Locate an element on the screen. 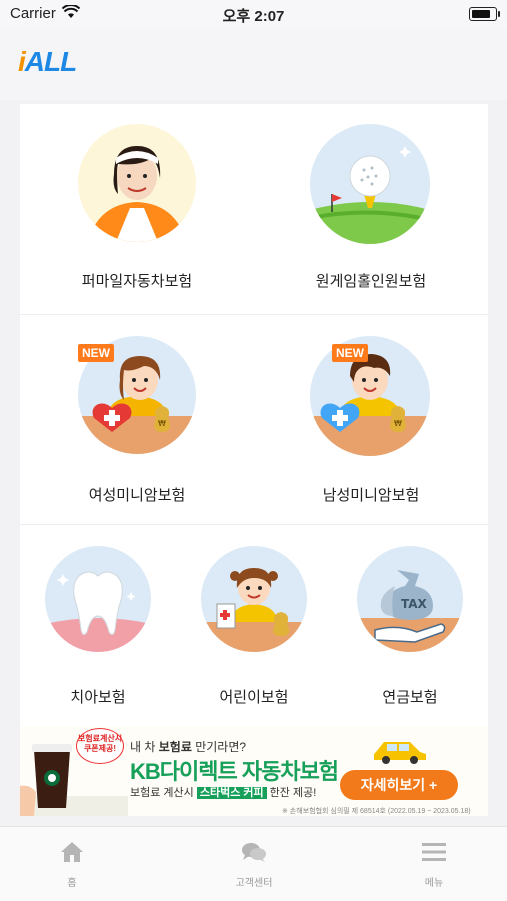 The height and width of the screenshot is (901, 507). product-label: 퍼마일자동차보험 is located at coordinates (137, 281).